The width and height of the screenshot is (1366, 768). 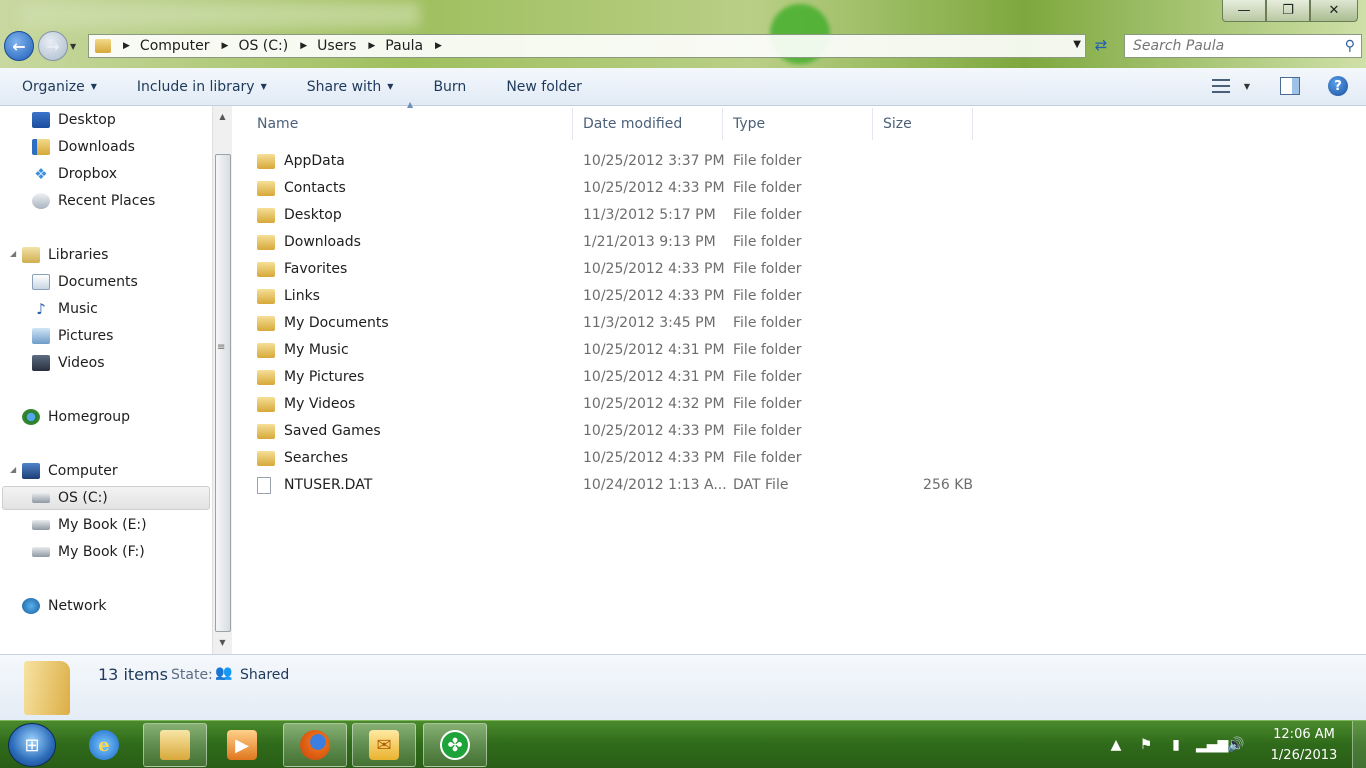 I want to click on nav-item-network: Network, so click(x=64, y=606).